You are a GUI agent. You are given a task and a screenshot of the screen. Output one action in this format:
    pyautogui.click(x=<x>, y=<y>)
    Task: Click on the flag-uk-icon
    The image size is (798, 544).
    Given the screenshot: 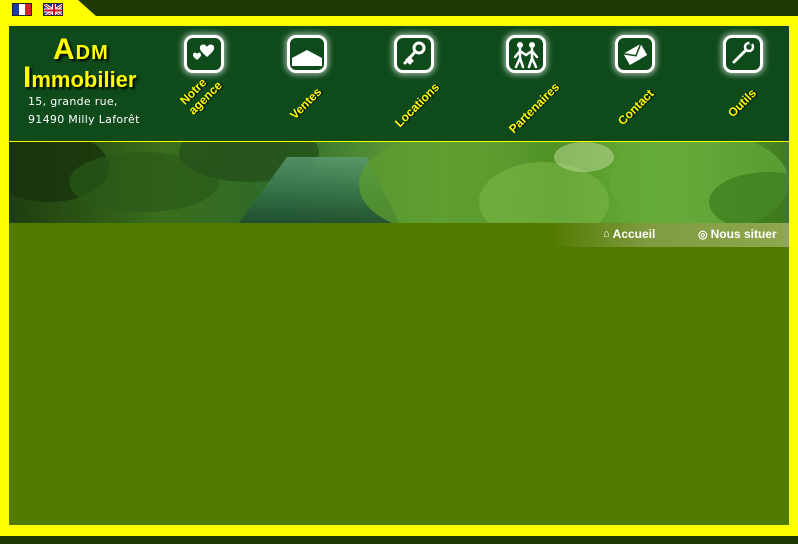 What is the action you would take?
    pyautogui.click(x=53, y=9)
    